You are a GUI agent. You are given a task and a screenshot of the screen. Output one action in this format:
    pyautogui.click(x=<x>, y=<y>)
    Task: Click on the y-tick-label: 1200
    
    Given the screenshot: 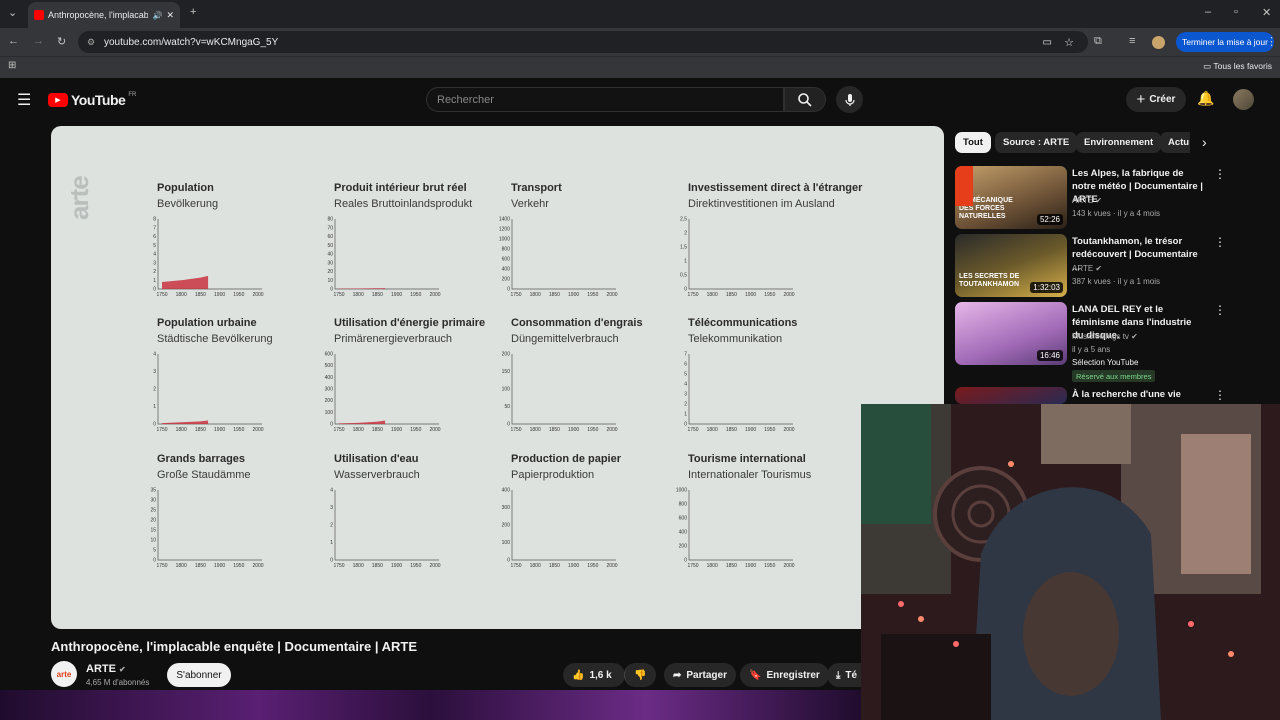 What is the action you would take?
    pyautogui.click(x=504, y=230)
    